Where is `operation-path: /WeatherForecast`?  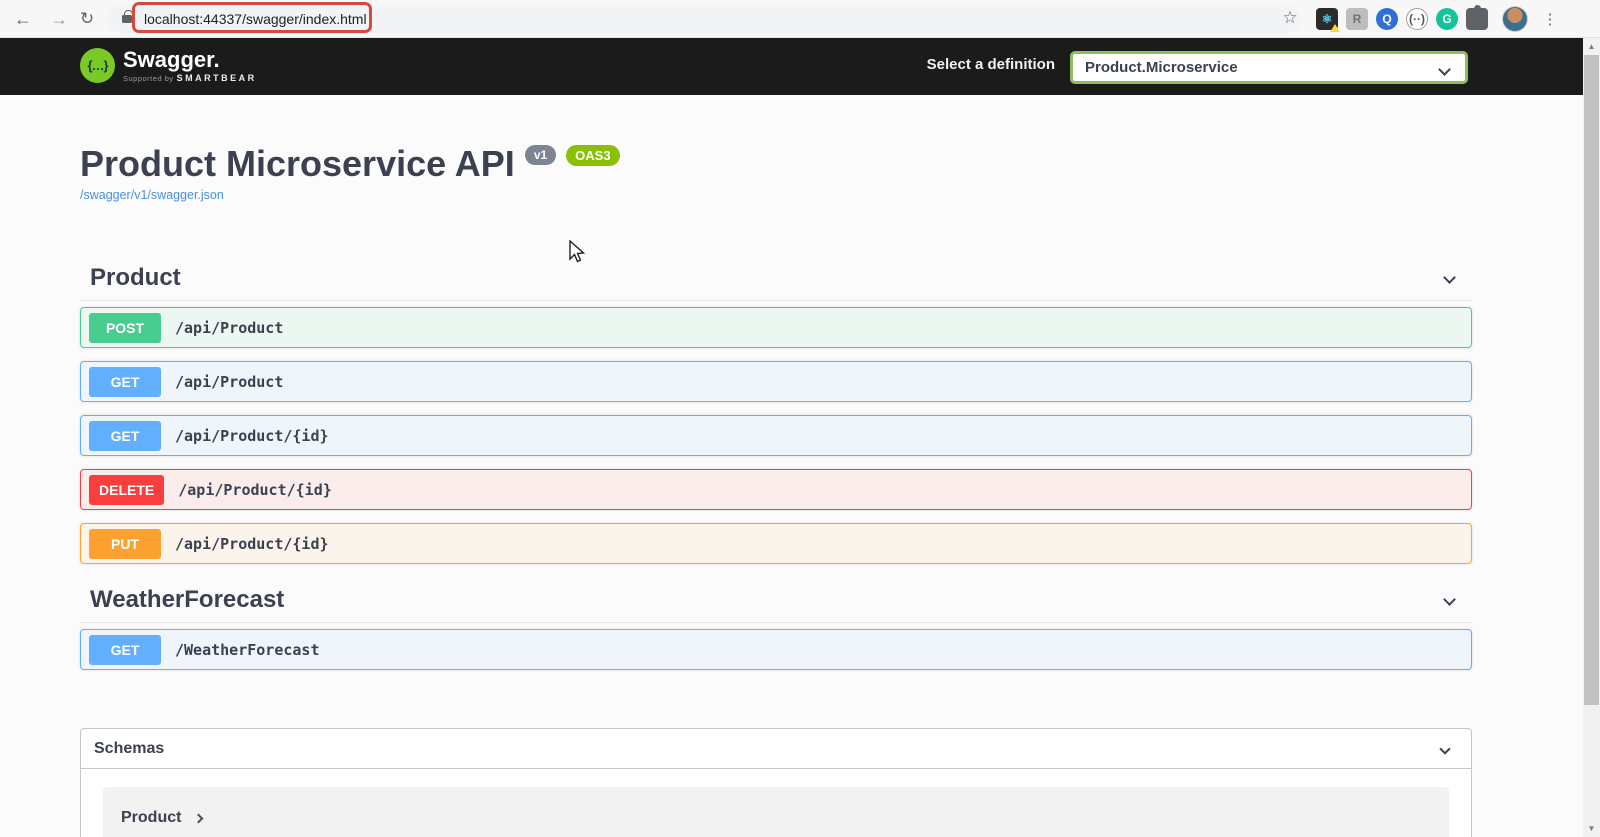
operation-path: /WeatherForecast is located at coordinates (247, 649).